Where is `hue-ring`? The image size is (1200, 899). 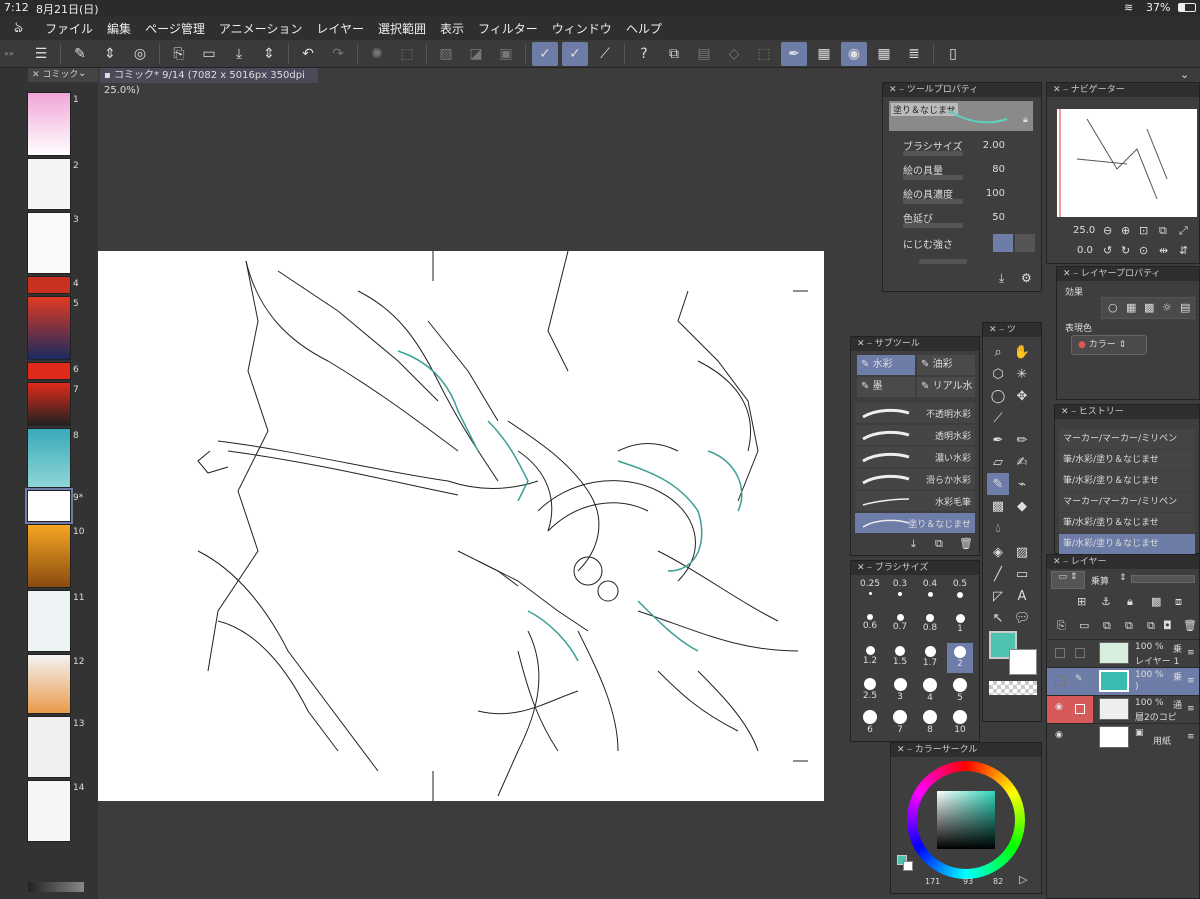
hue-ring is located at coordinates (966, 820).